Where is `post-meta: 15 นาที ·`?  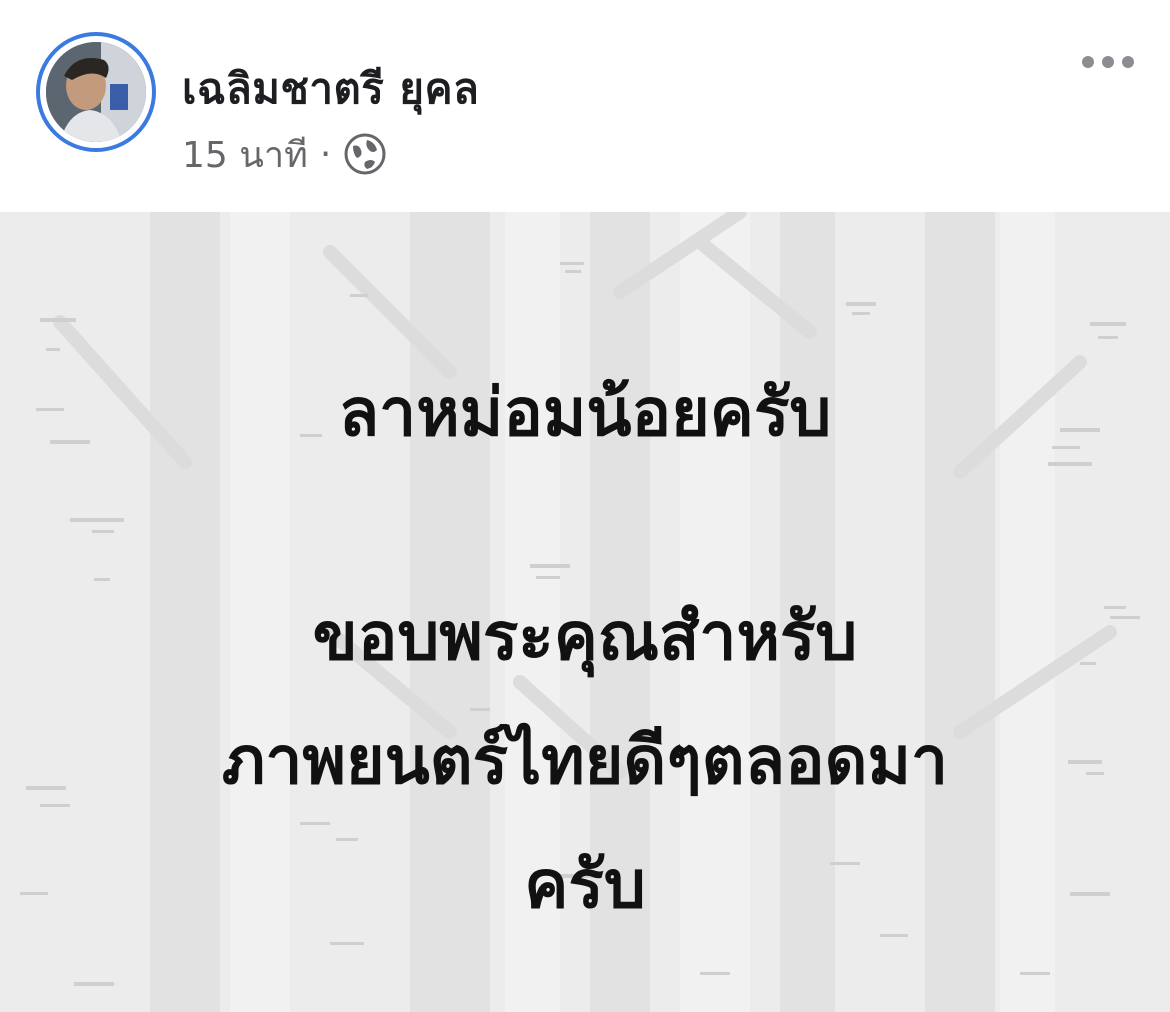 post-meta: 15 นาที · is located at coordinates (284, 154).